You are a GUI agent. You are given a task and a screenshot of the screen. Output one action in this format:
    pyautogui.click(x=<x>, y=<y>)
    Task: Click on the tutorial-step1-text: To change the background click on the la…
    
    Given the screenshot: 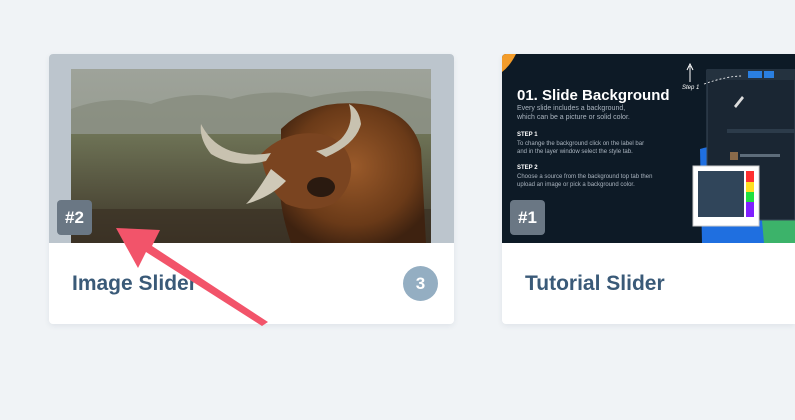 What is the action you would take?
    pyautogui.click(x=581, y=144)
    